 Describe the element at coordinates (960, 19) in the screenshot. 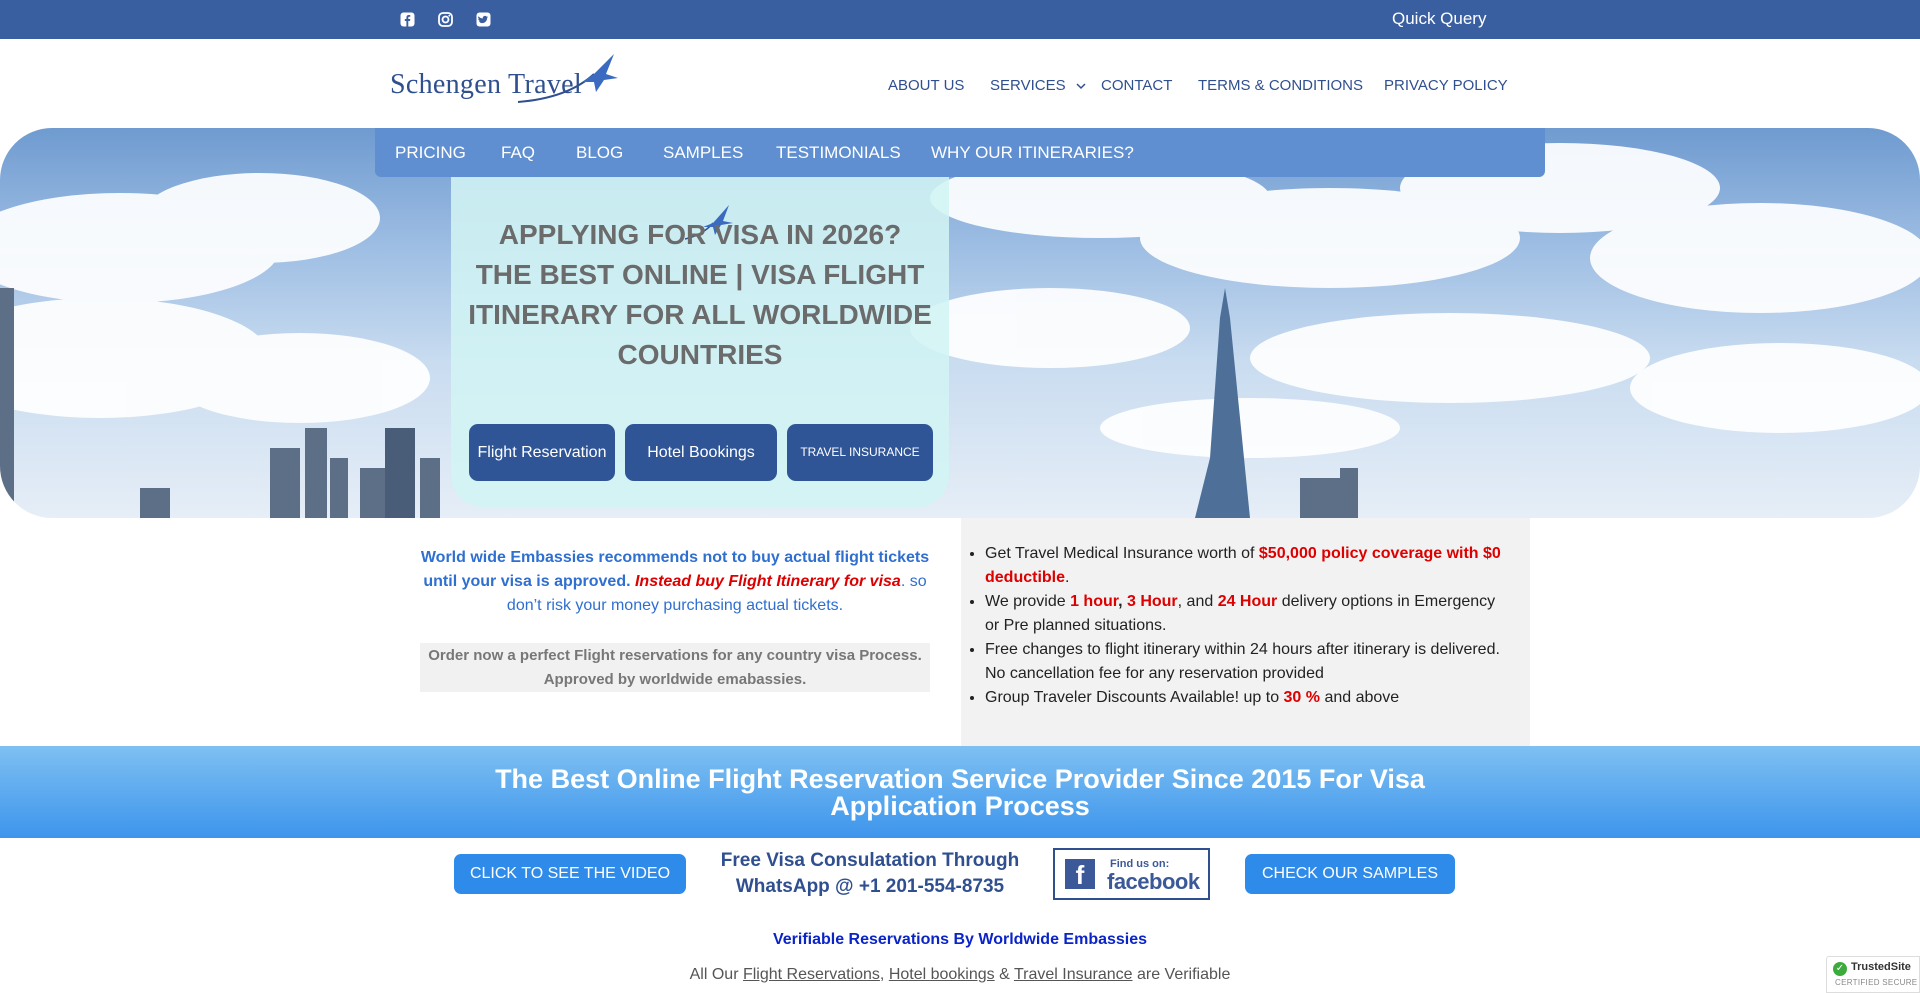

I see `top-bar: Quick Query` at that location.